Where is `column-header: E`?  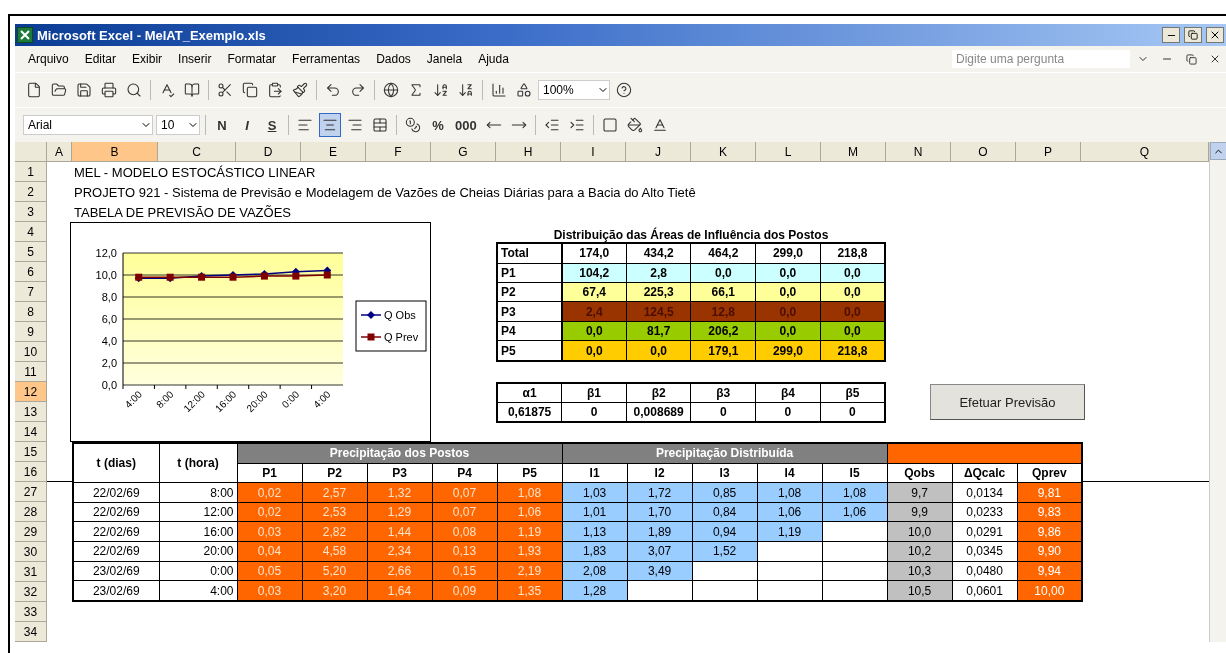 column-header: E is located at coordinates (333, 152).